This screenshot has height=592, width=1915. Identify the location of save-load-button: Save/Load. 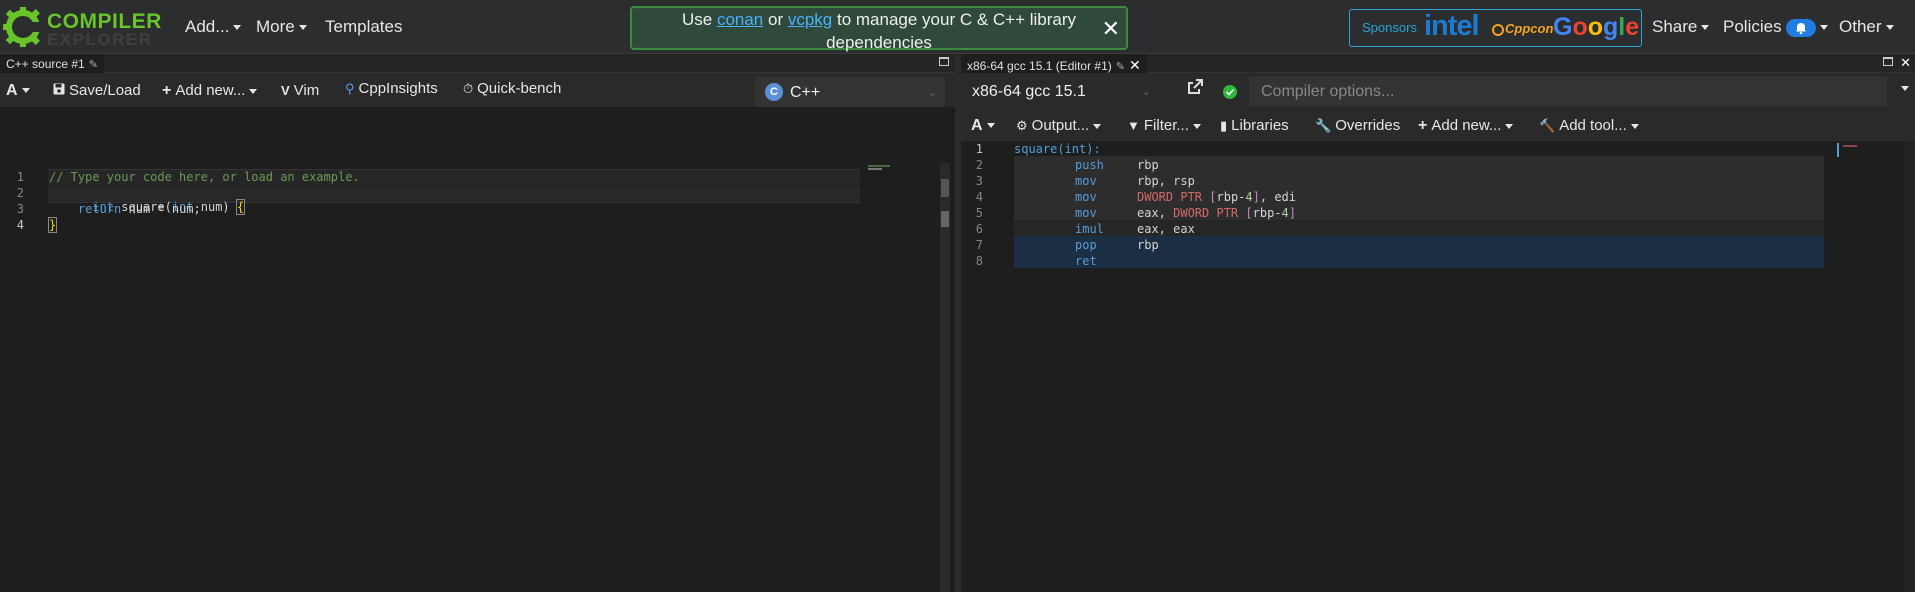
(97, 90).